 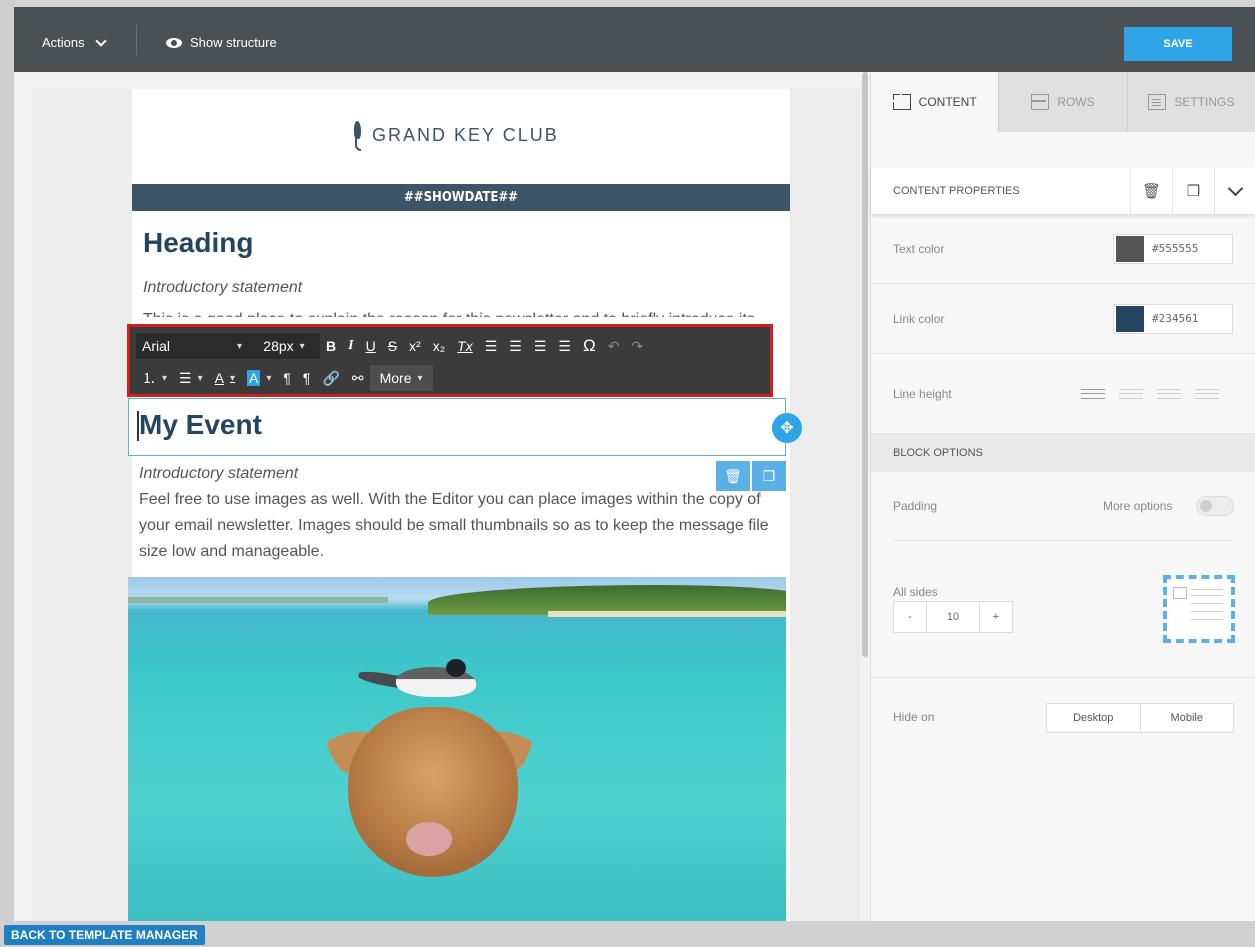 What do you see at coordinates (331, 346) in the screenshot?
I see `bold-button: B` at bounding box center [331, 346].